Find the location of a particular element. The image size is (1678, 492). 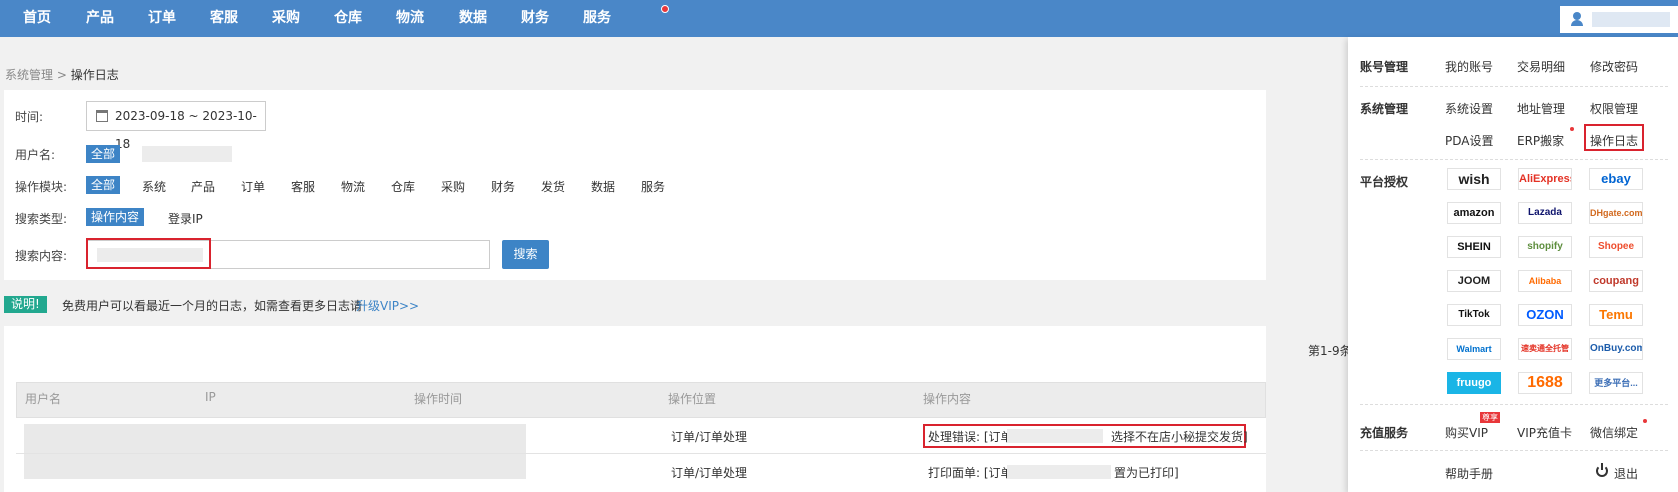

table-header is located at coordinates (641, 400).